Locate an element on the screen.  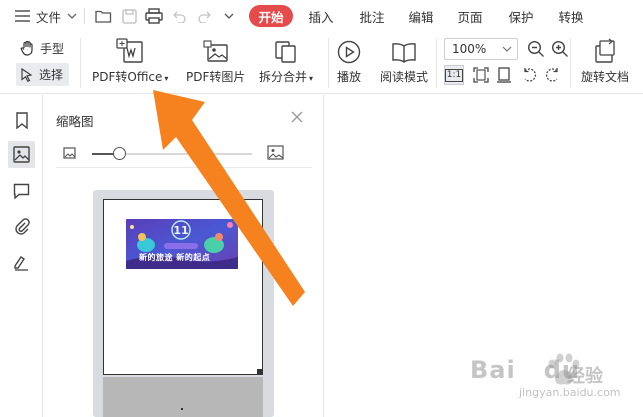
fit-page-icon is located at coordinates (481, 75).